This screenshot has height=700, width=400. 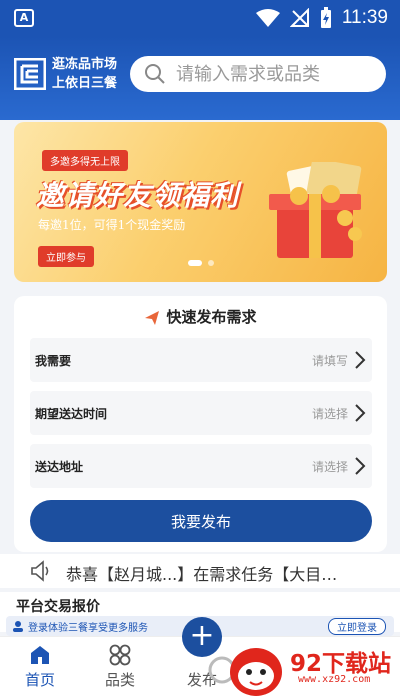 What do you see at coordinates (138, 195) in the screenshot?
I see `banner-title: 邀请好友领福利` at bounding box center [138, 195].